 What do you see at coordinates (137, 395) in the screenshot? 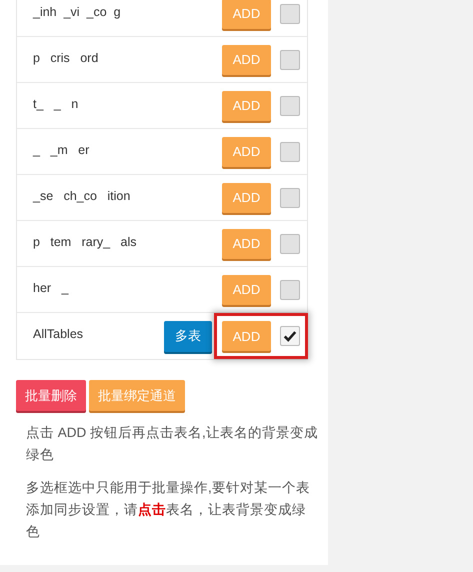
I see `batch-bind-button: 批量绑定通道` at bounding box center [137, 395].